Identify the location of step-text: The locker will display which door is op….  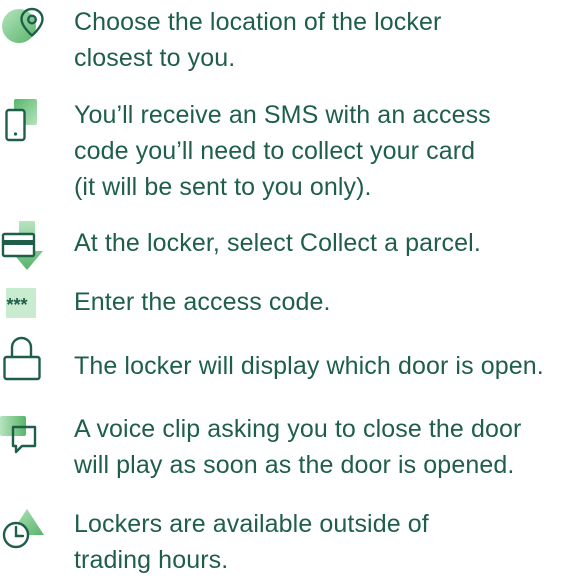
(330, 366).